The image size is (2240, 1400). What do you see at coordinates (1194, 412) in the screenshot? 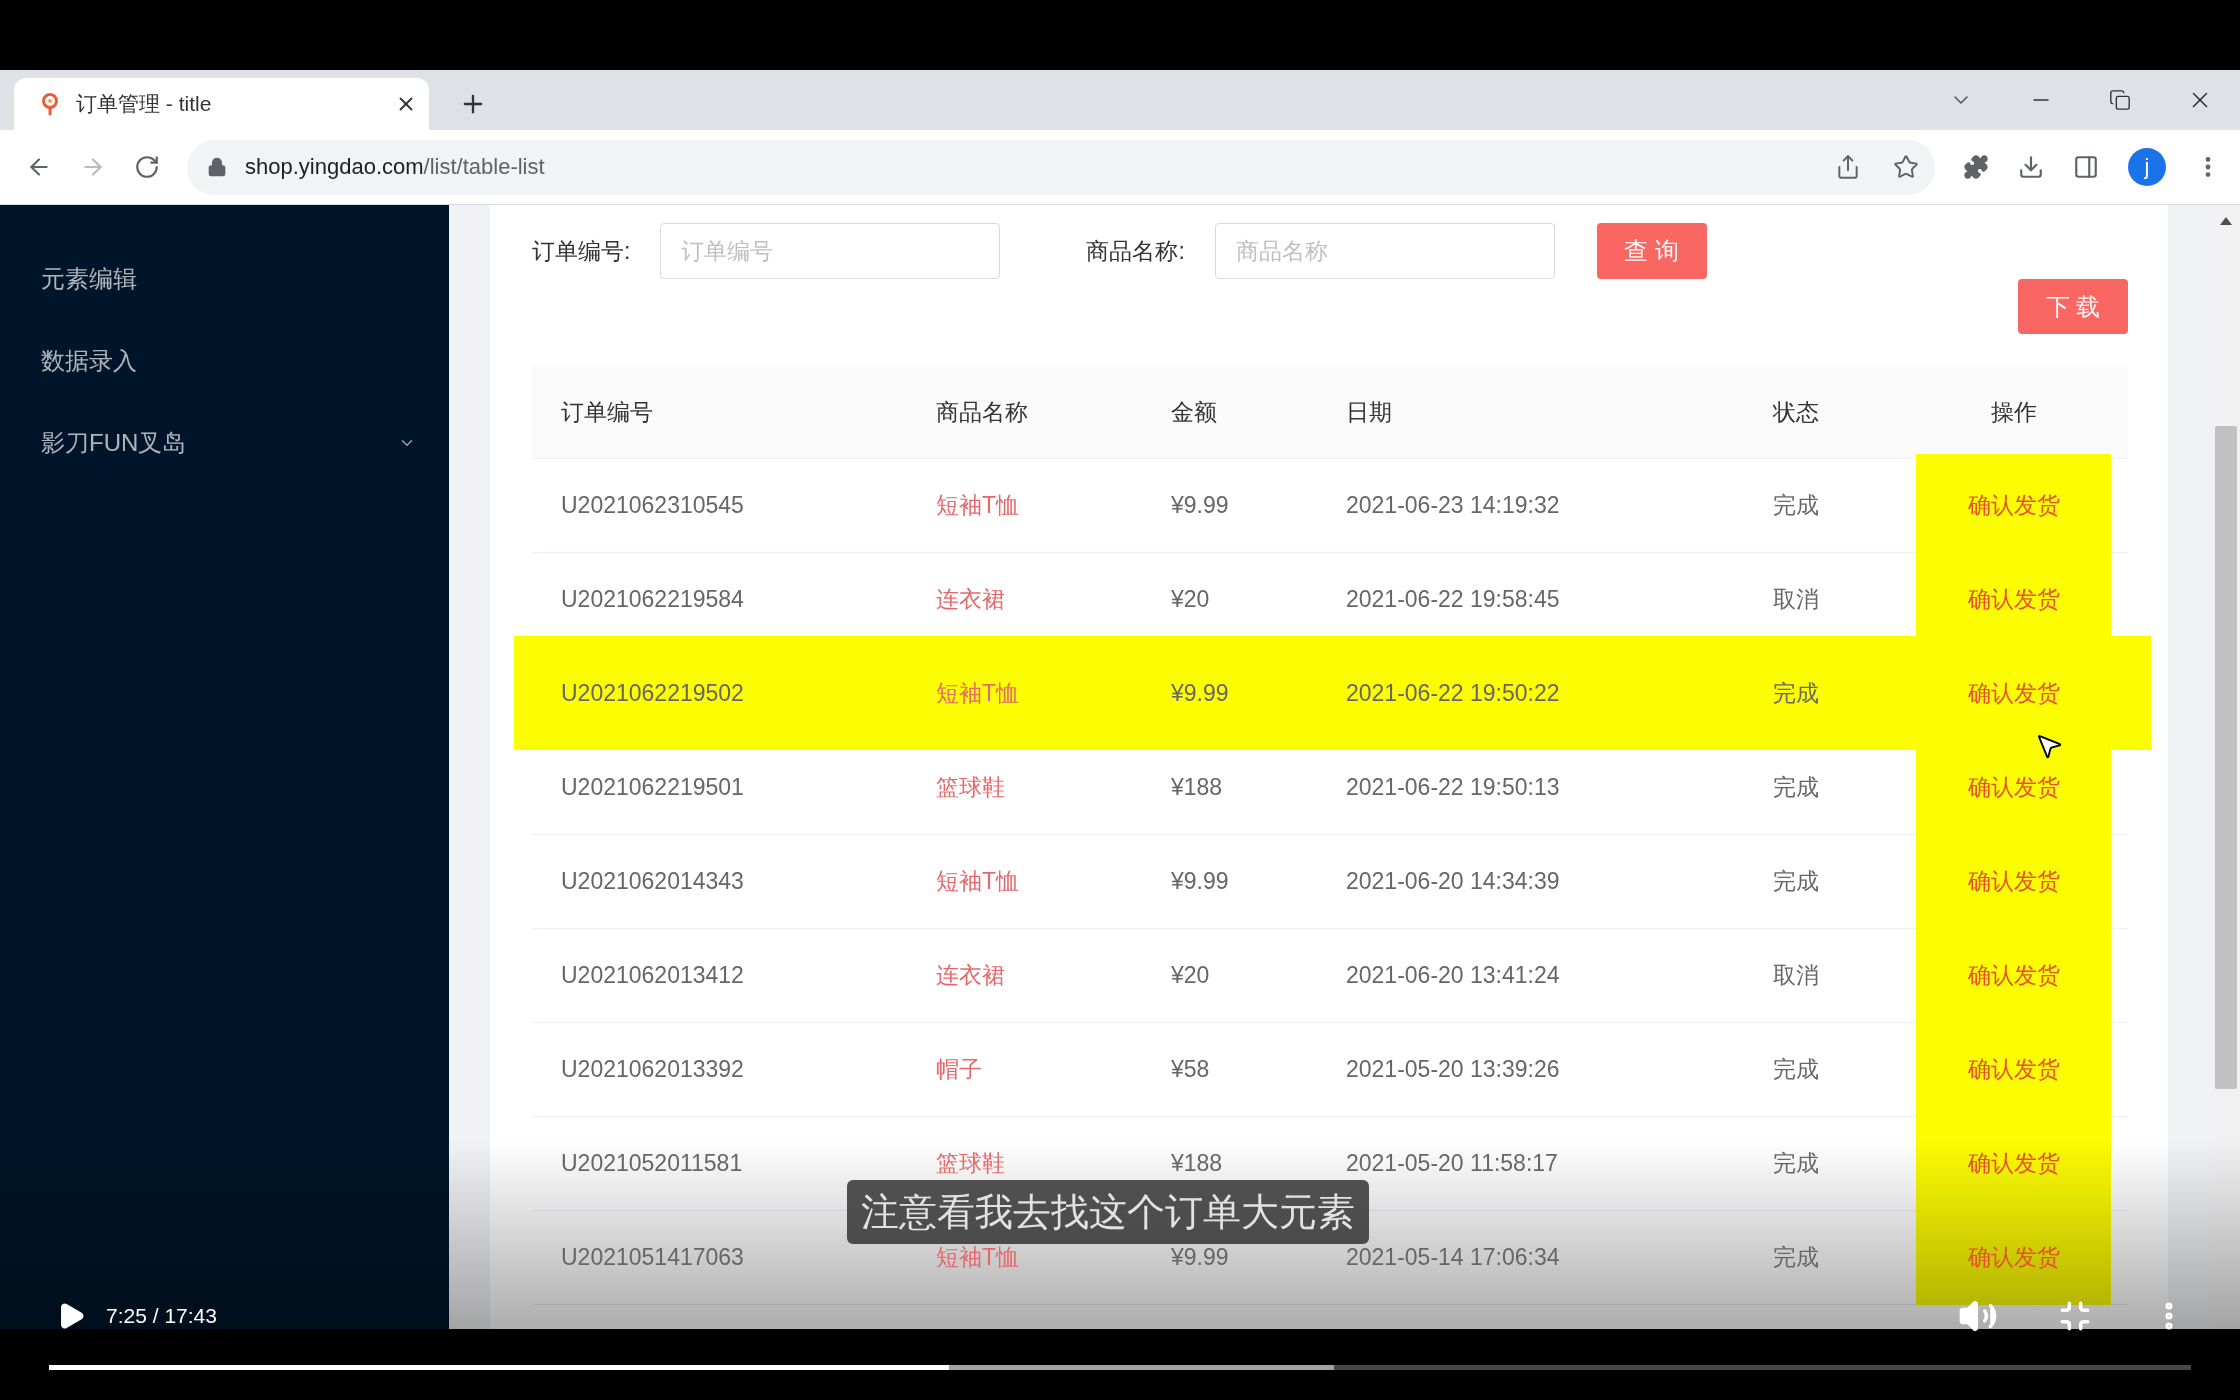
I see `column-header: 金额` at bounding box center [1194, 412].